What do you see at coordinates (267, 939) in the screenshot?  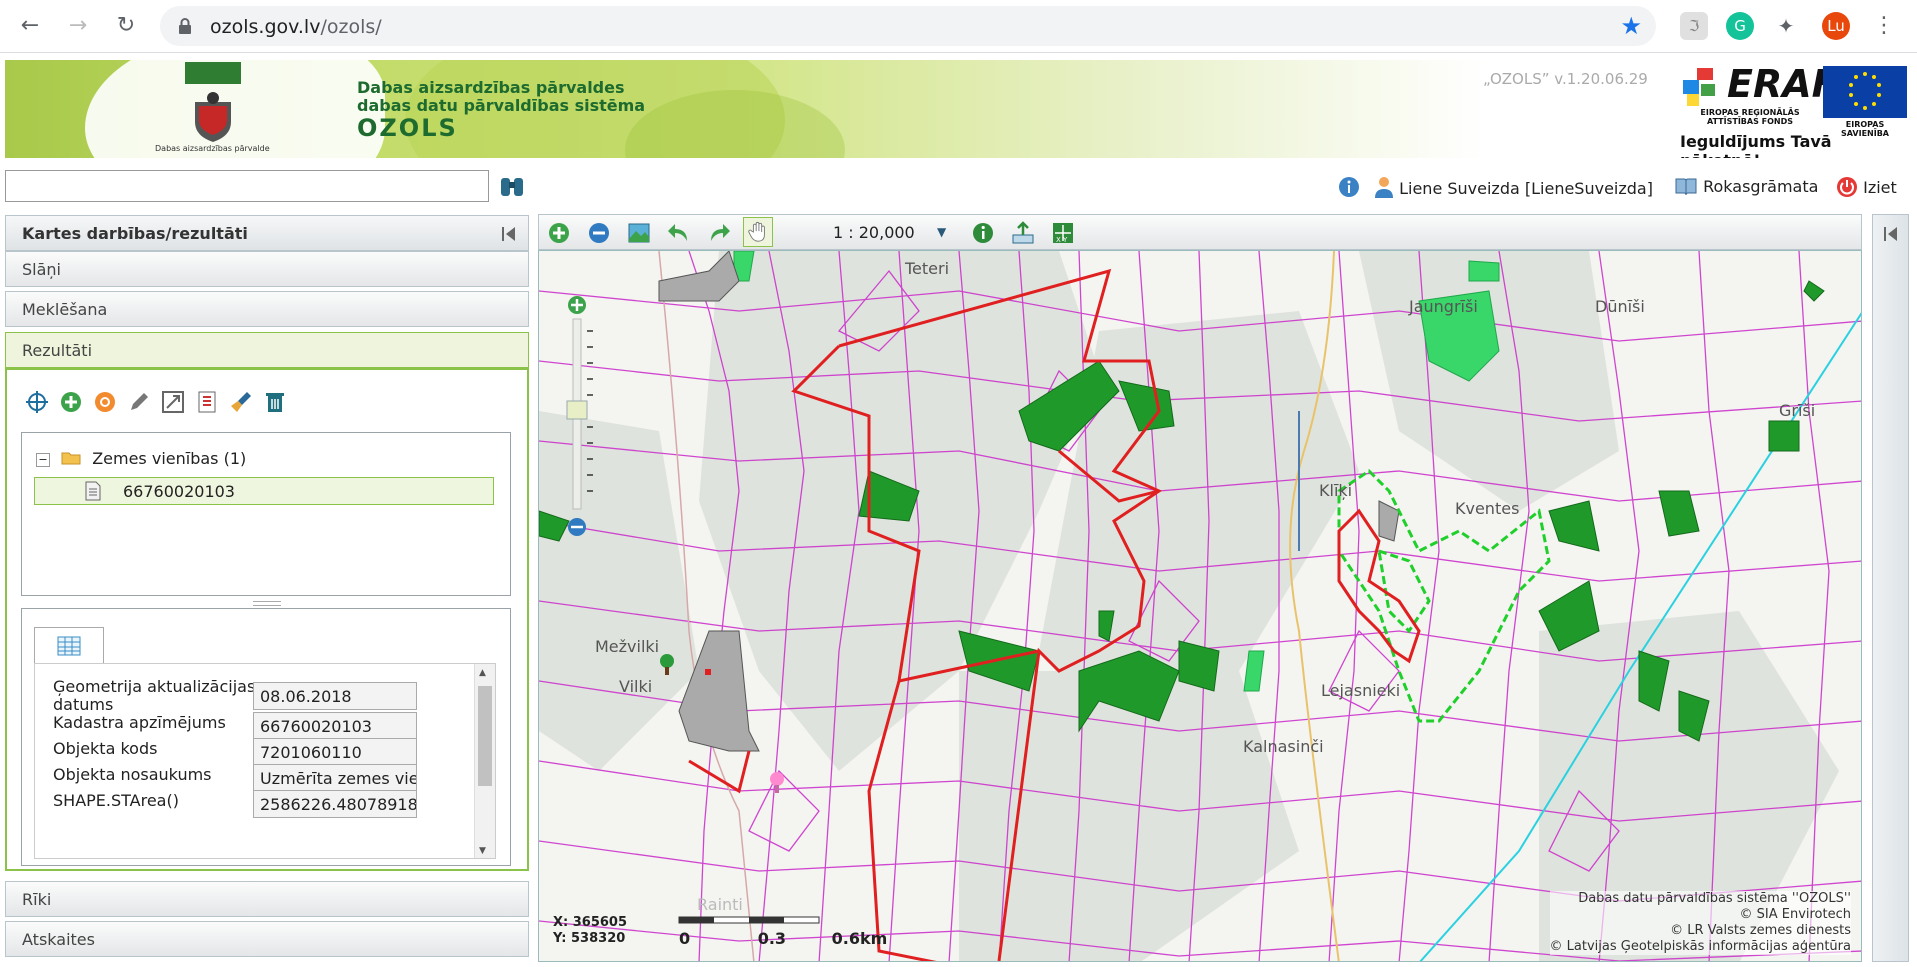 I see `section-reports: Atskaites` at bounding box center [267, 939].